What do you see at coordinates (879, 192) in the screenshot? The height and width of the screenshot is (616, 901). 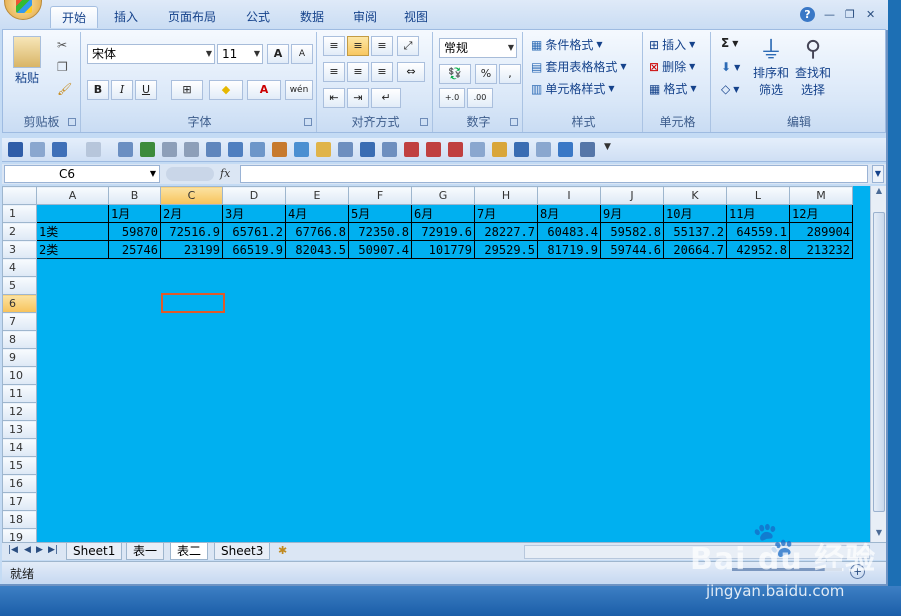 I see `scroll-up-icon: ▲` at bounding box center [879, 192].